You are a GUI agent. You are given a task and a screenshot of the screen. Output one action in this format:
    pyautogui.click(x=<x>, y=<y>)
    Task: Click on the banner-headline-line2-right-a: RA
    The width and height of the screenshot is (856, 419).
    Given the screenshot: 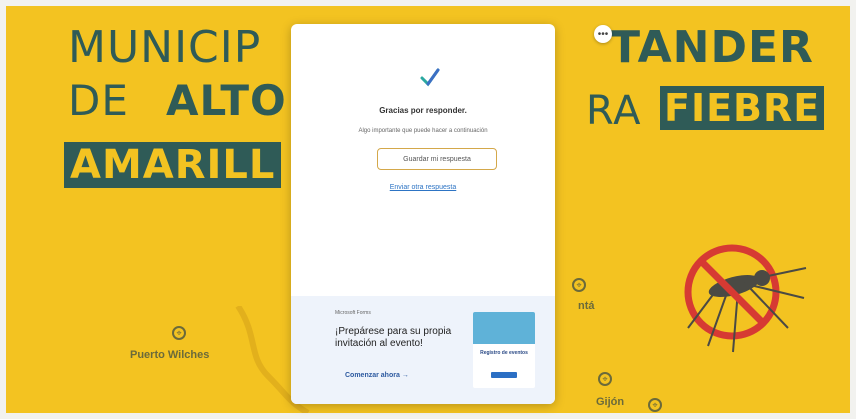 What is the action you would take?
    pyautogui.click(x=614, y=111)
    